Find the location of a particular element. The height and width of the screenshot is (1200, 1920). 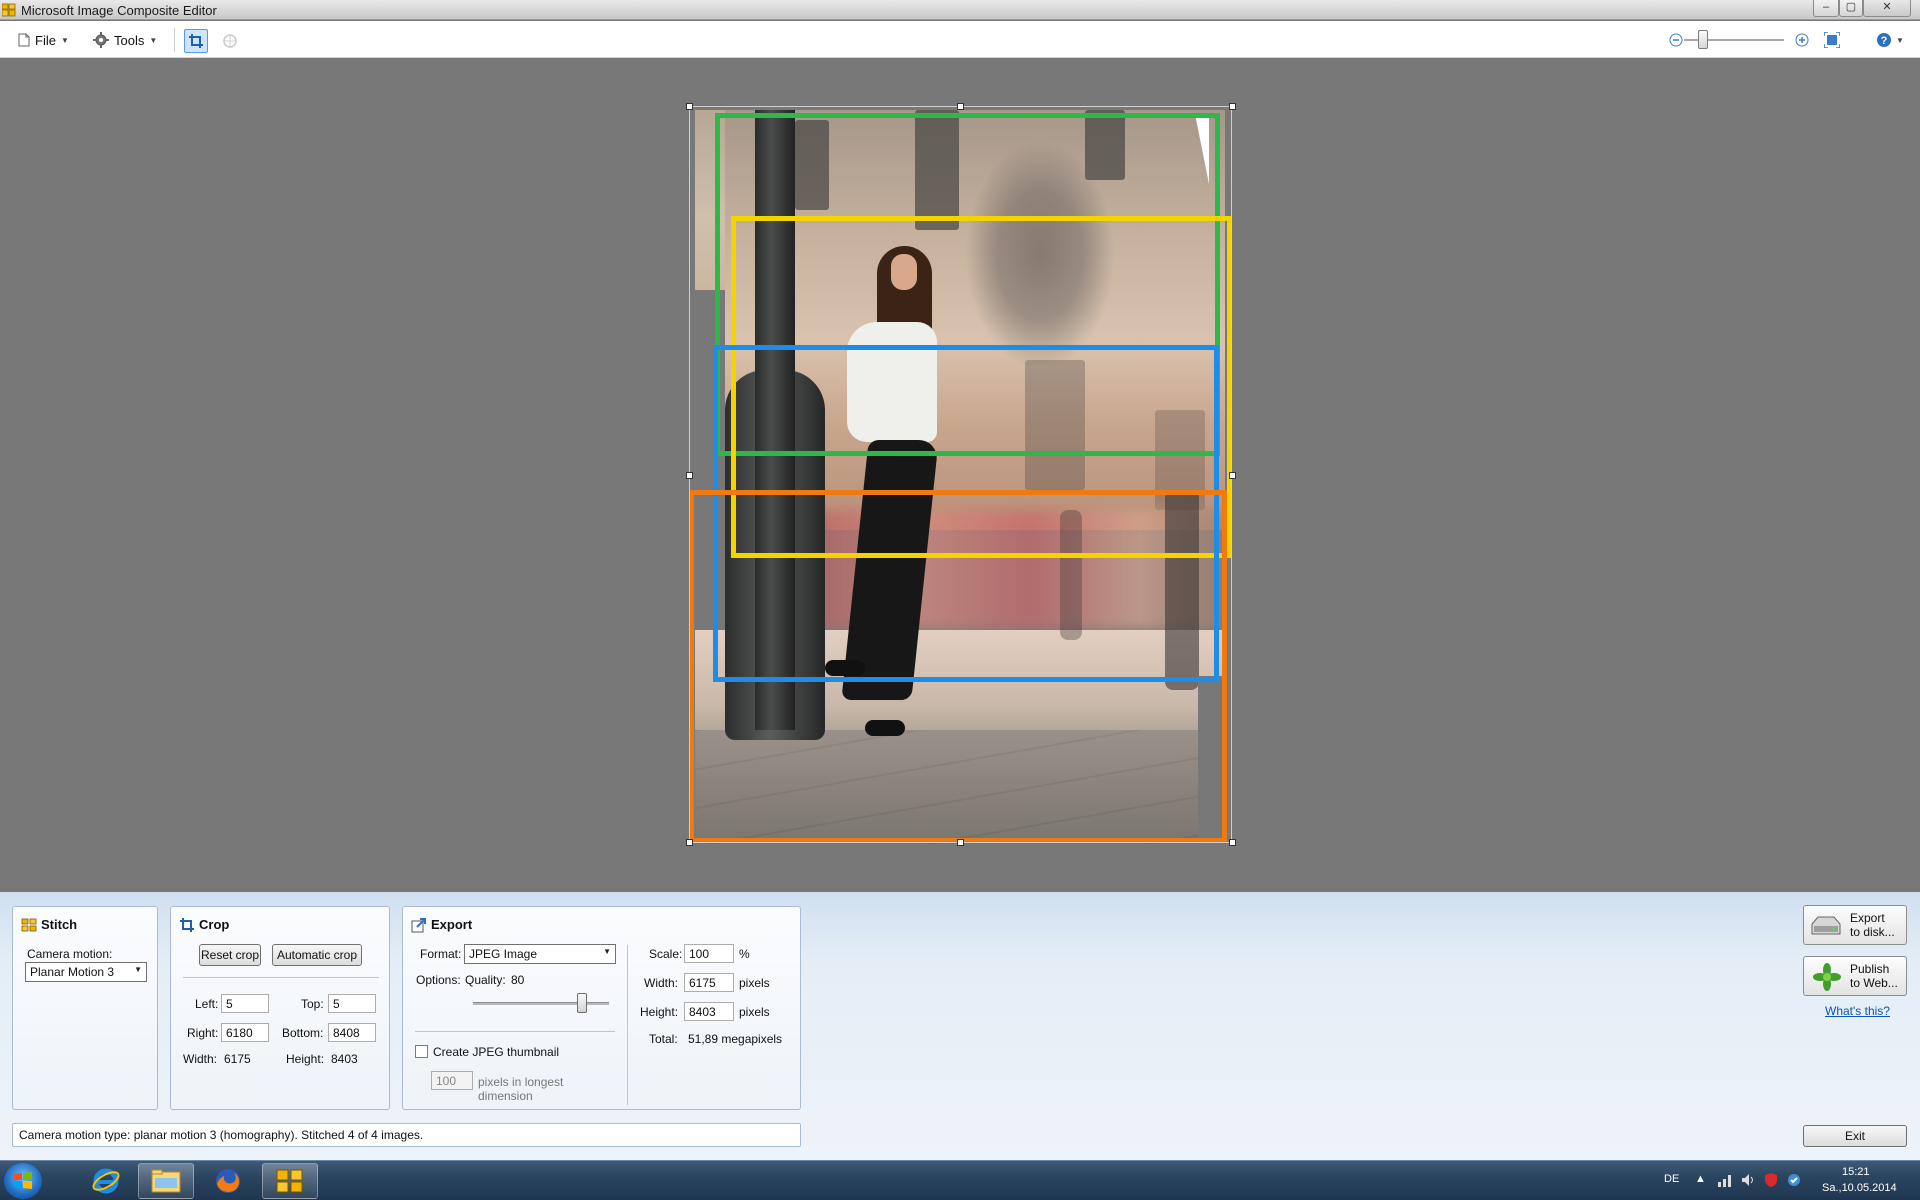

gear-icon is located at coordinates (101, 40).